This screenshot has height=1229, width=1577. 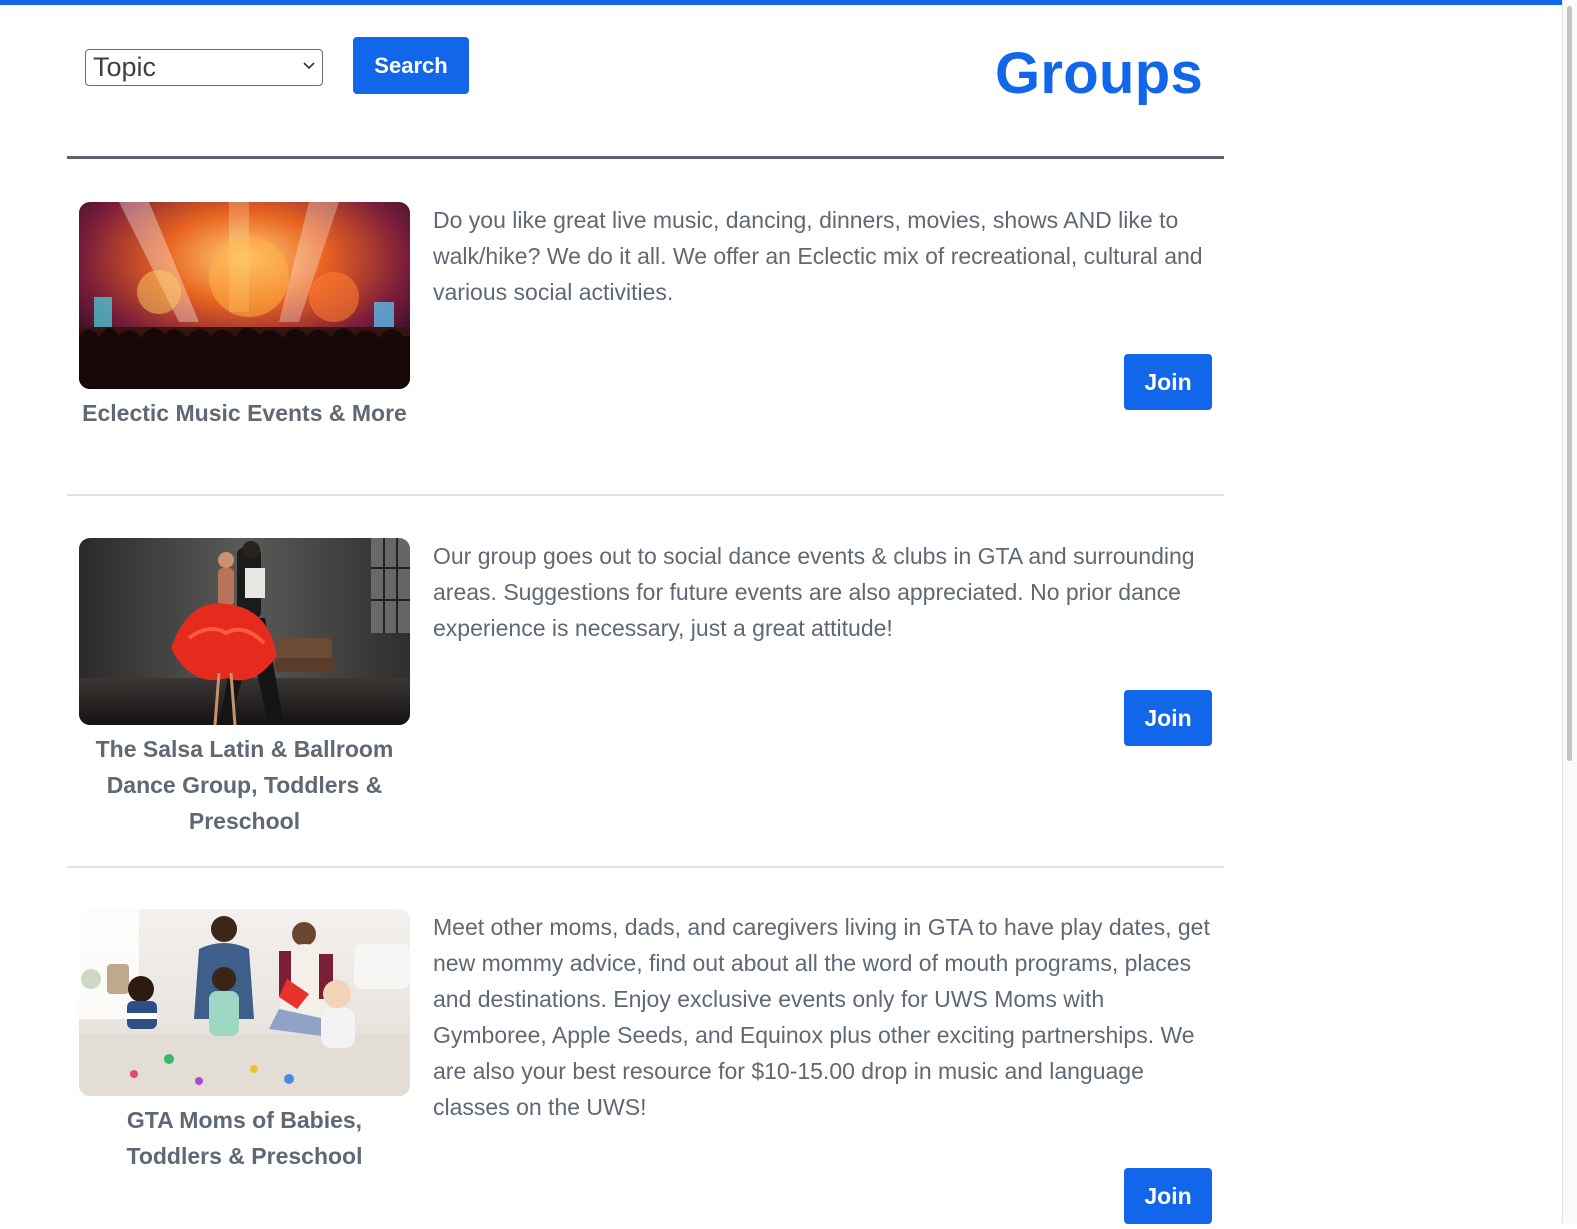 I want to click on header-divider, so click(x=645, y=157).